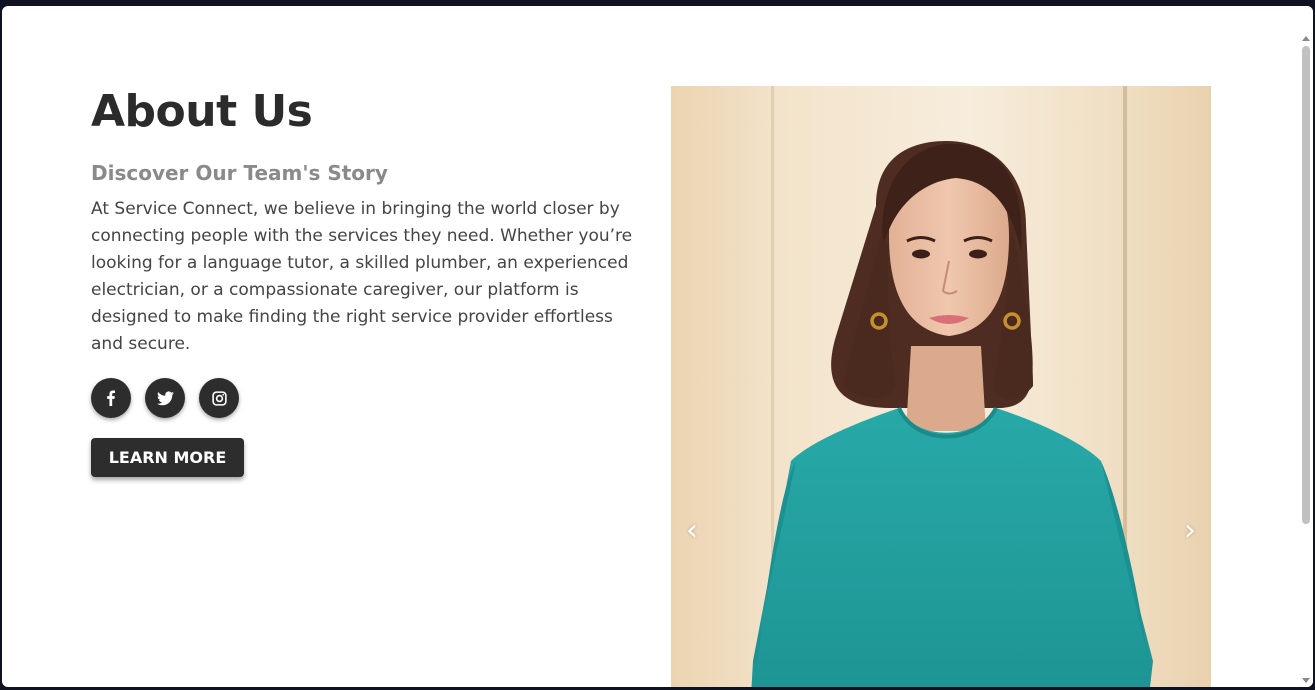 This screenshot has width=1315, height=690. What do you see at coordinates (239, 173) in the screenshot?
I see `section-subtitle: Discover Our Team's Story` at bounding box center [239, 173].